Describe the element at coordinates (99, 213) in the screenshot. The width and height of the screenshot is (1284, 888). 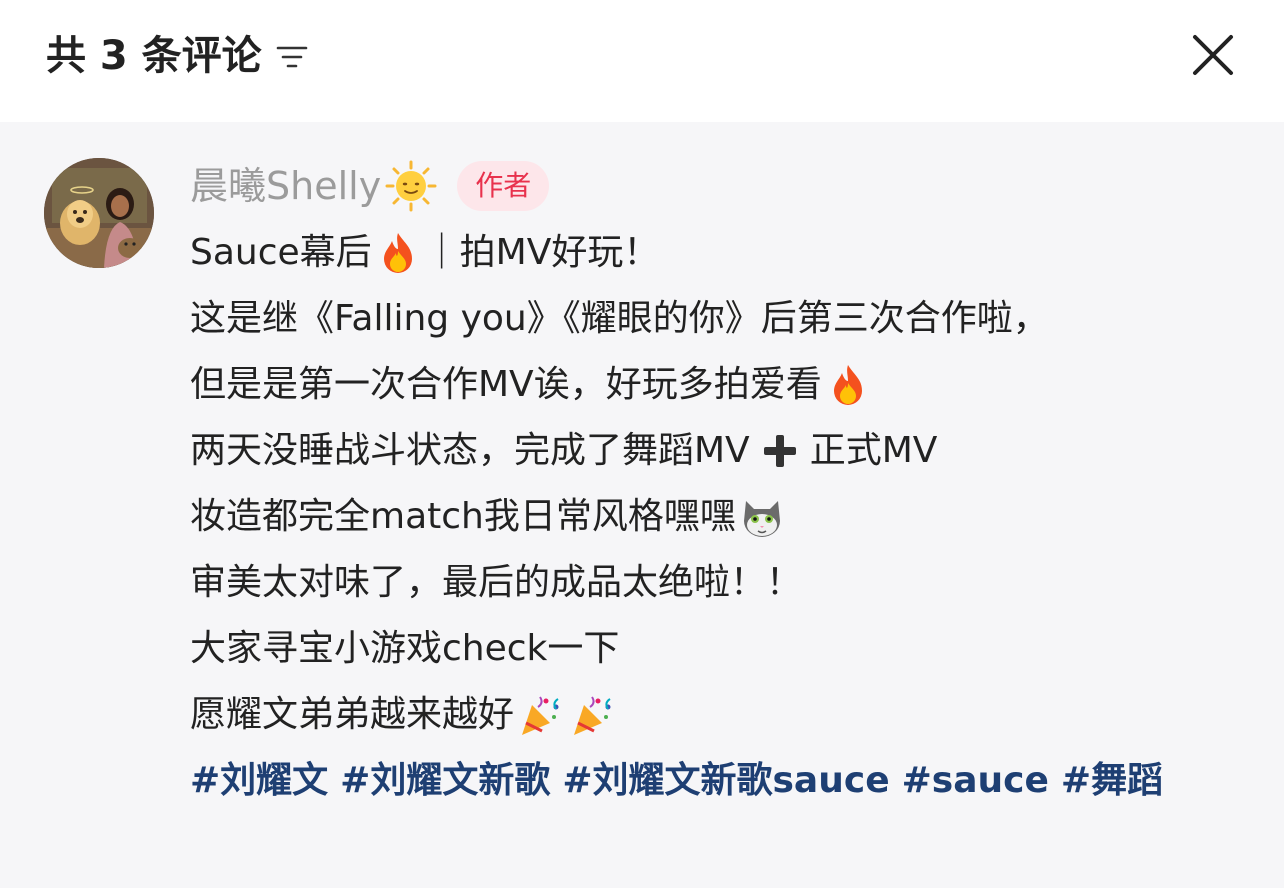
I see `avatar` at that location.